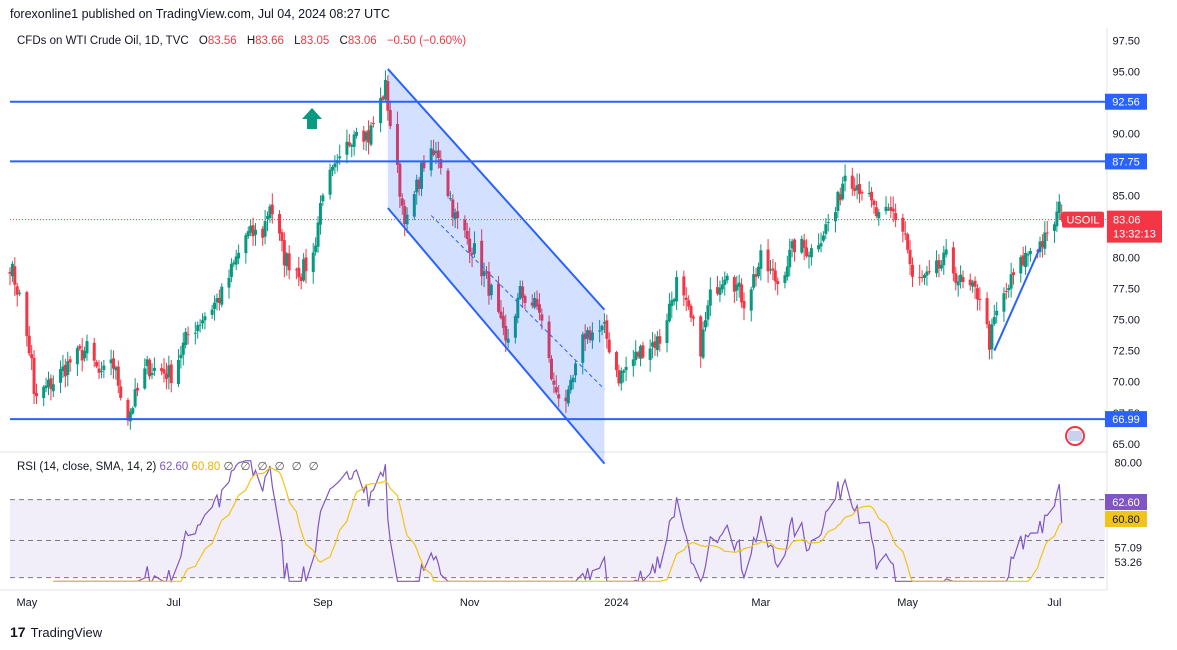 This screenshot has height=650, width=1177. What do you see at coordinates (907, 603) in the screenshot?
I see `time-tick-label: May` at bounding box center [907, 603].